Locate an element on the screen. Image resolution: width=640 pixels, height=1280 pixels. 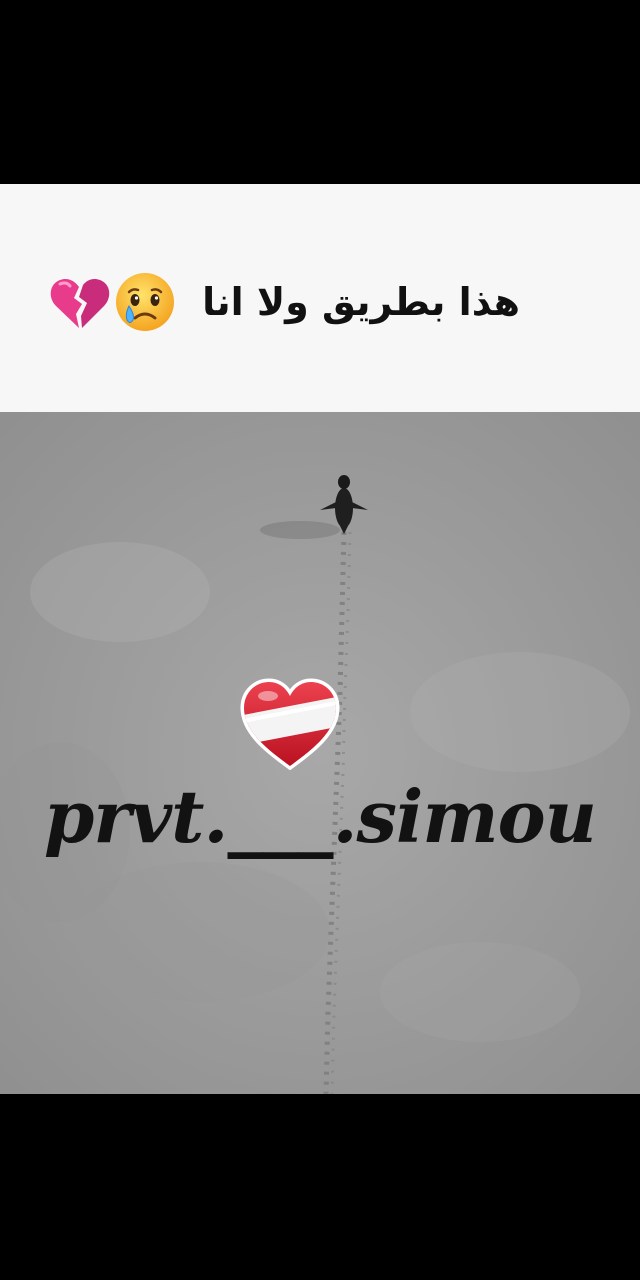
top-letterbox is located at coordinates (320, 92).